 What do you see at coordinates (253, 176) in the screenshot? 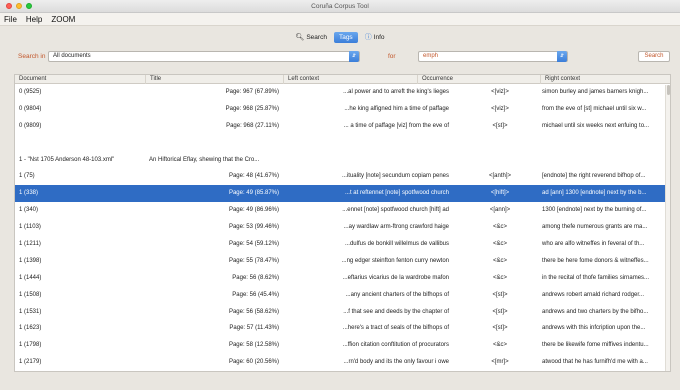
I see `cell-title: Page: 48 (41.67%)` at bounding box center [253, 176].